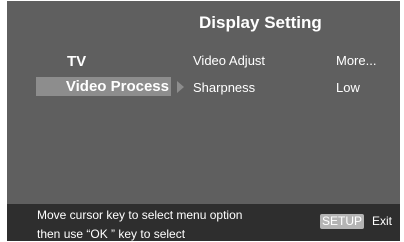 The width and height of the screenshot is (404, 242). What do you see at coordinates (260, 22) in the screenshot?
I see `menu-title: Display Setting` at bounding box center [260, 22].